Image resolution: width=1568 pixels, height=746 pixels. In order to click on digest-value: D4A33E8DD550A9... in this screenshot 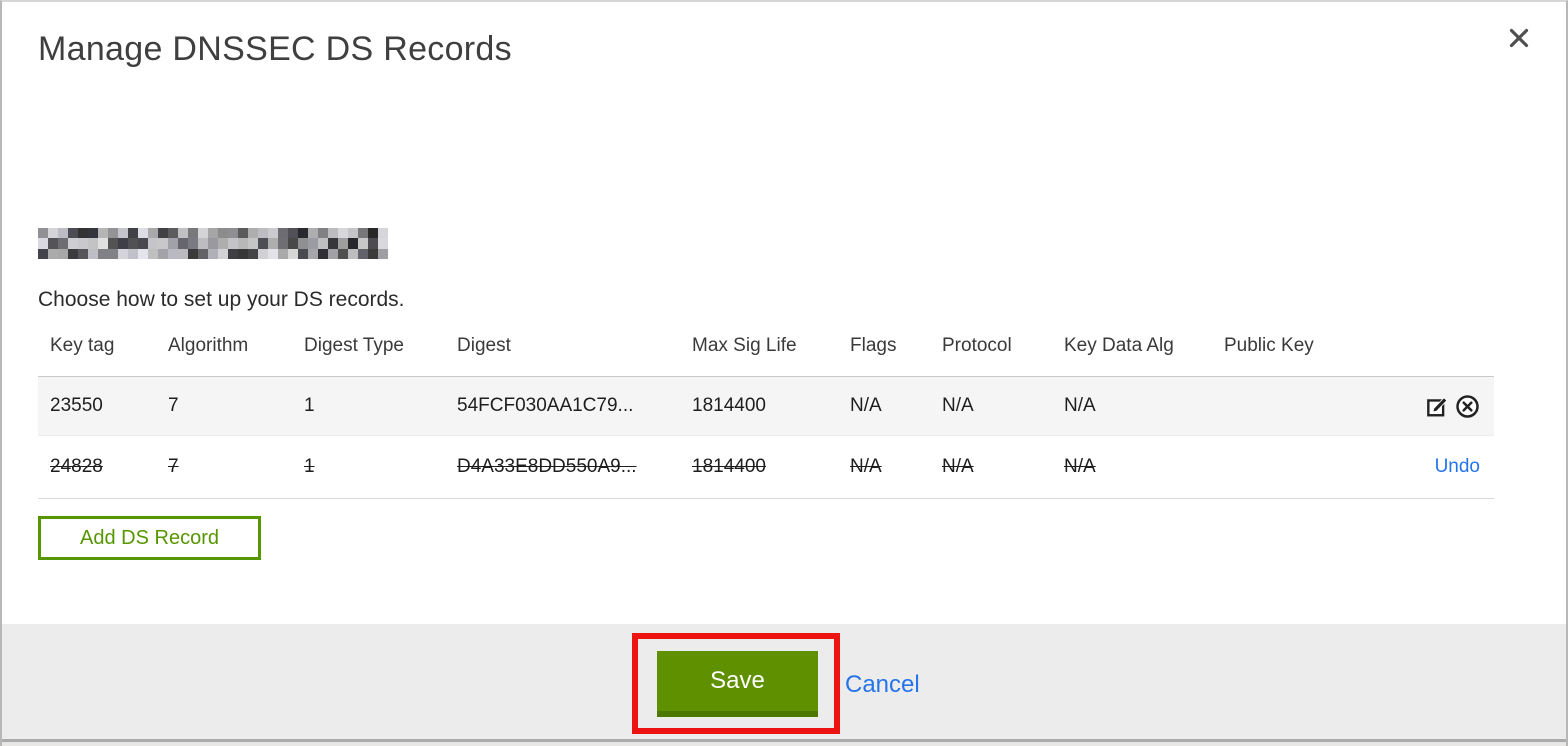, I will do `click(547, 466)`.